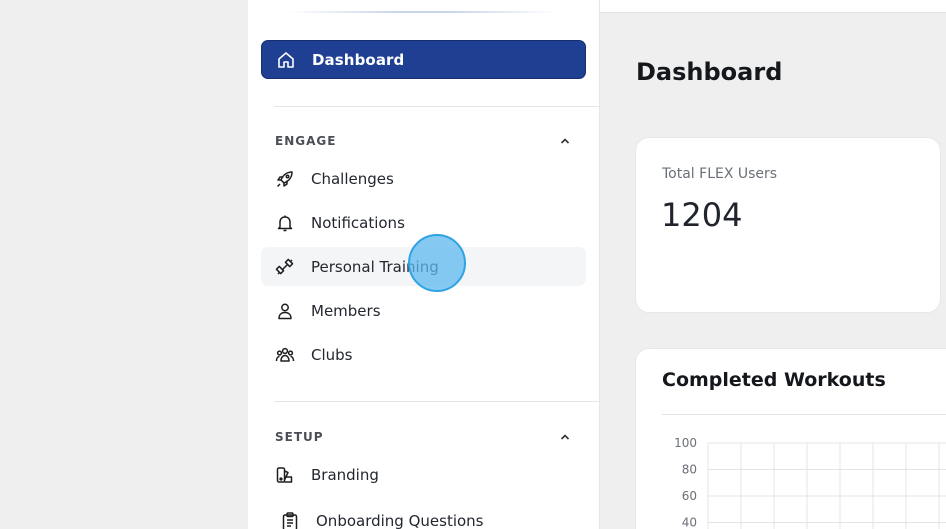  Describe the element at coordinates (423, 310) in the screenshot. I see `sidebar-item-members: Members` at that location.